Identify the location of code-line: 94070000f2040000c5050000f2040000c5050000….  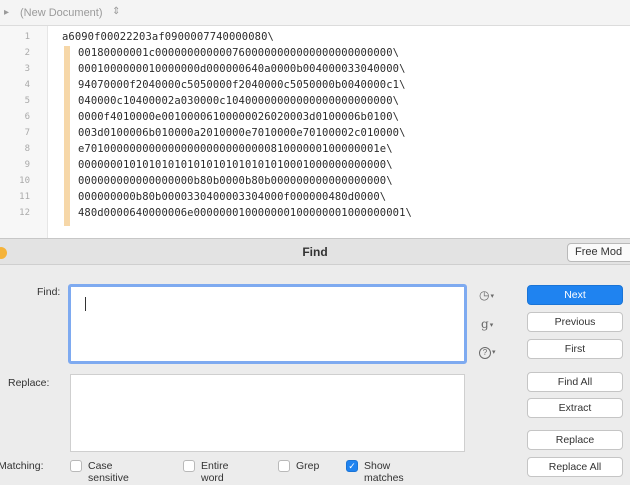
(242, 85).